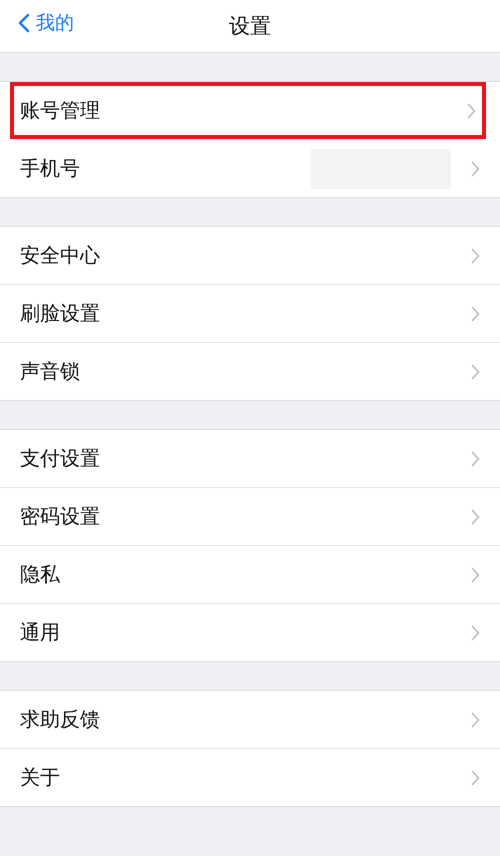 The width and height of the screenshot is (500, 856). What do you see at coordinates (60, 458) in the screenshot?
I see `row-label: 支付设置` at bounding box center [60, 458].